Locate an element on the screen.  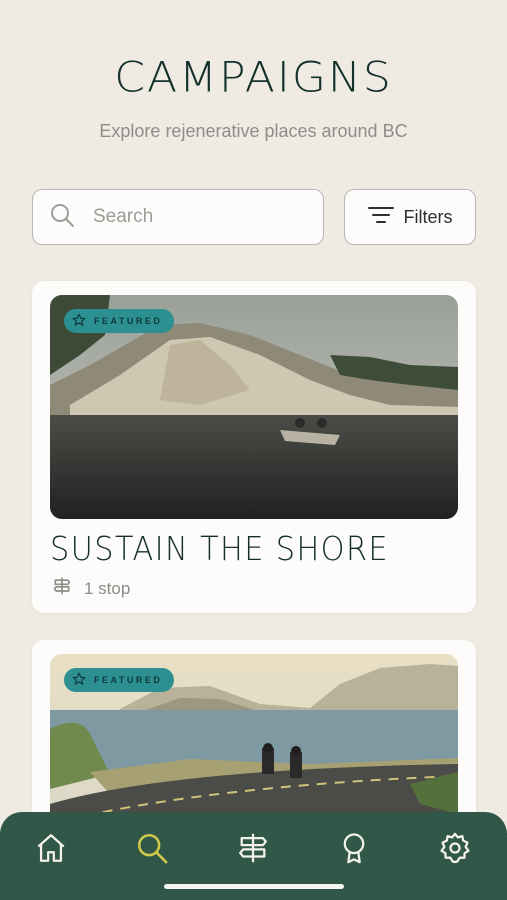
tab-settings is located at coordinates (455, 850).